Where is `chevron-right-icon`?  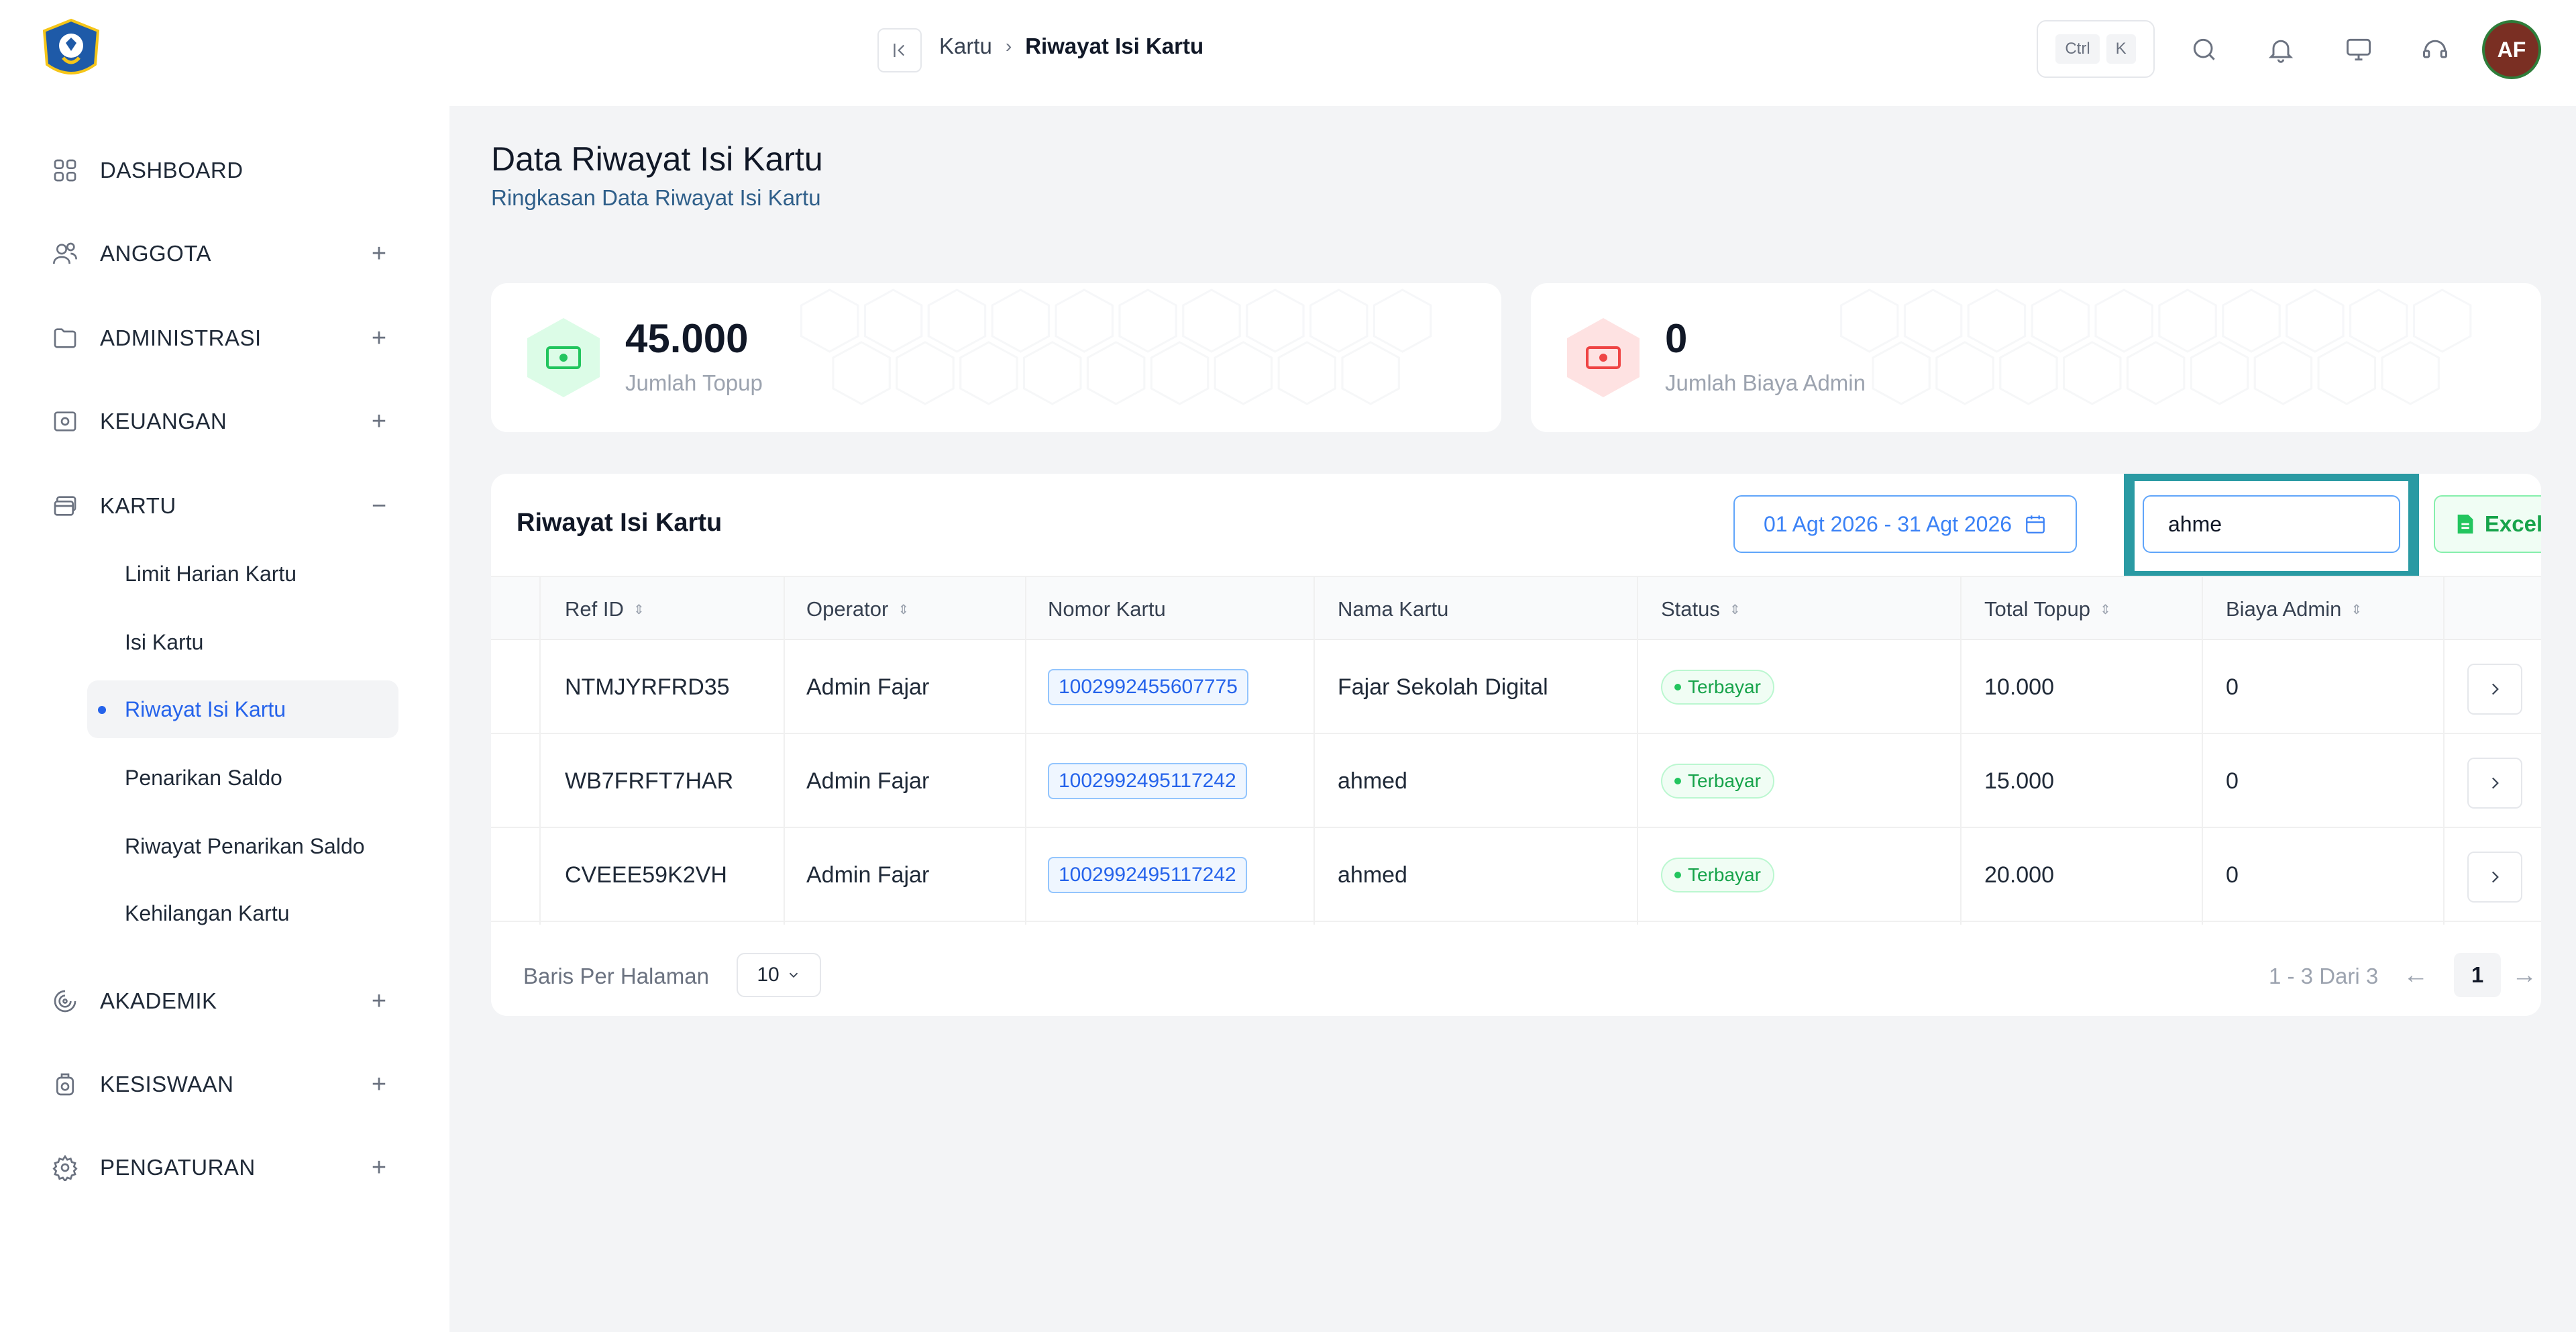 chevron-right-icon is located at coordinates (2495, 877).